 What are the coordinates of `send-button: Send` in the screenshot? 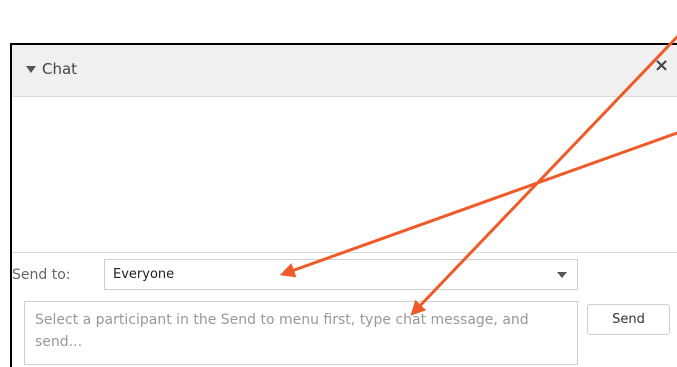 It's located at (628, 319).